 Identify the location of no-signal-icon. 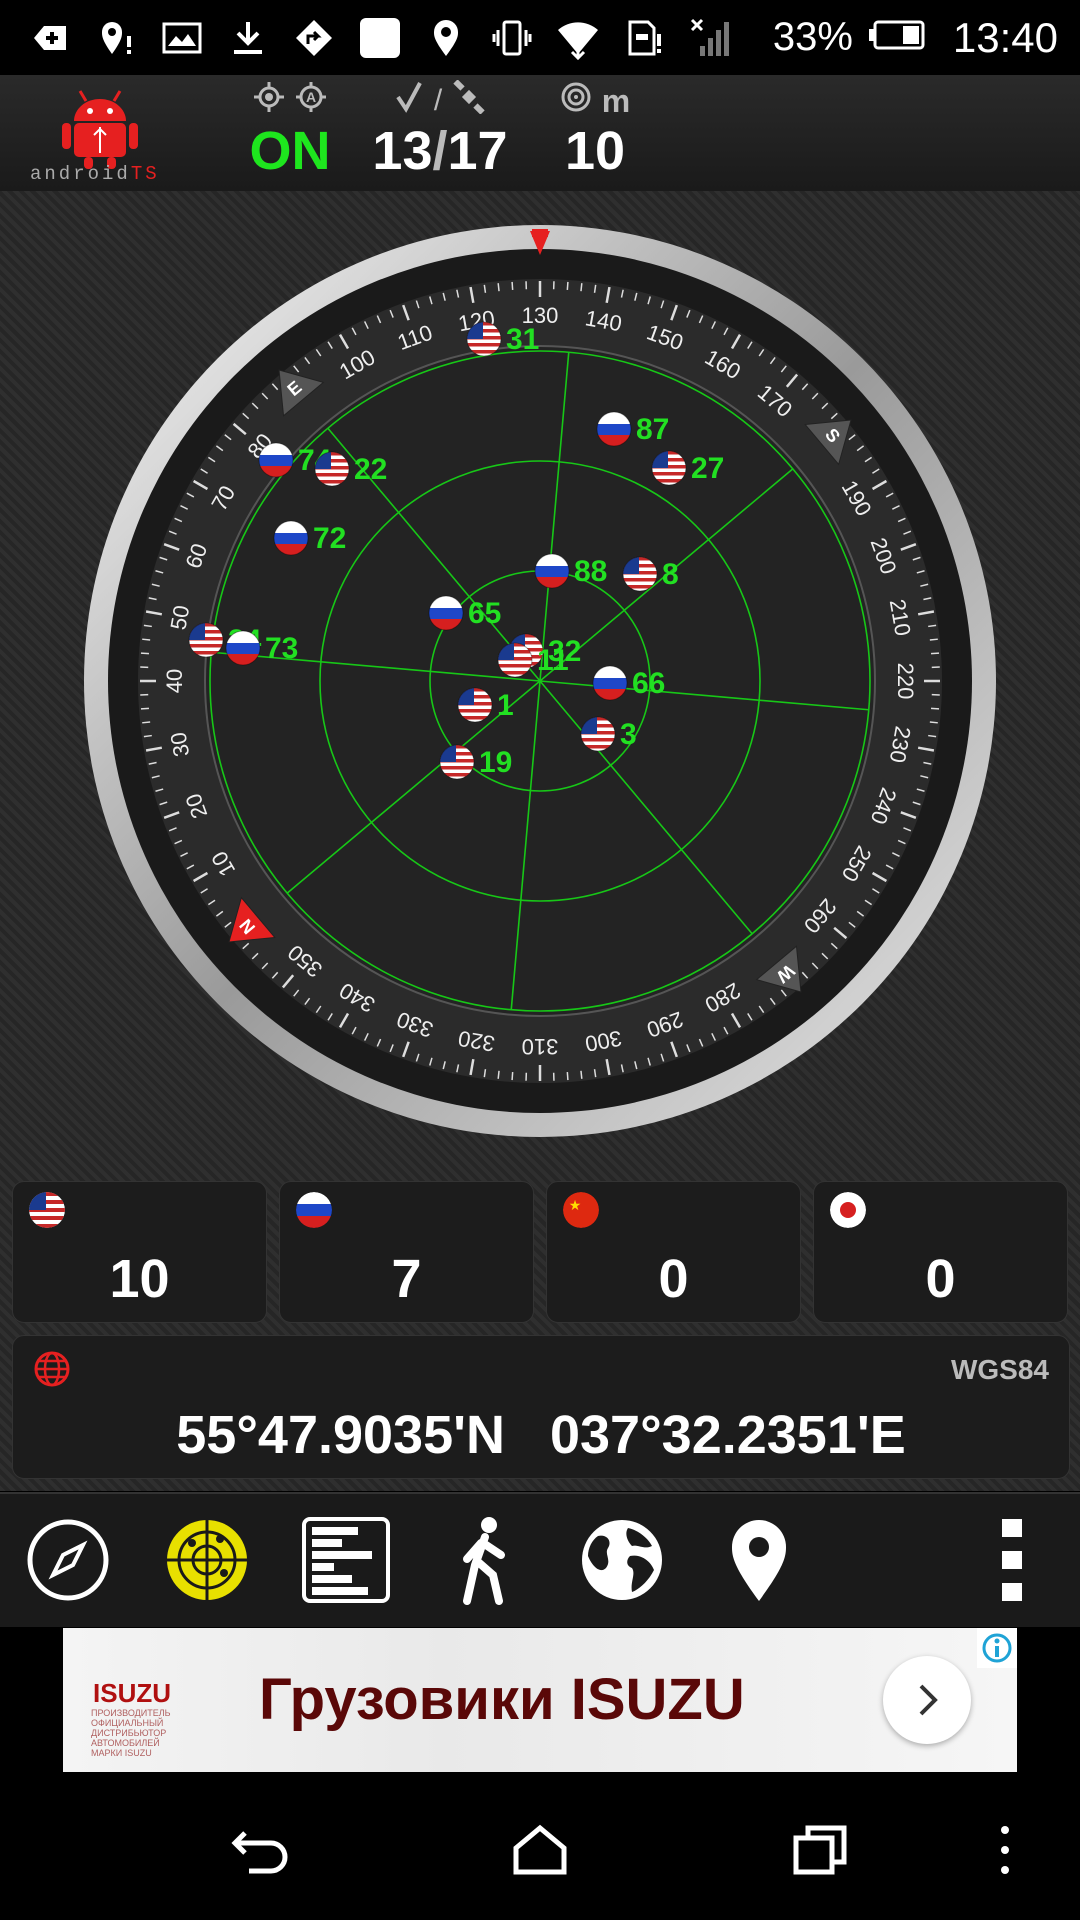
(710, 38).